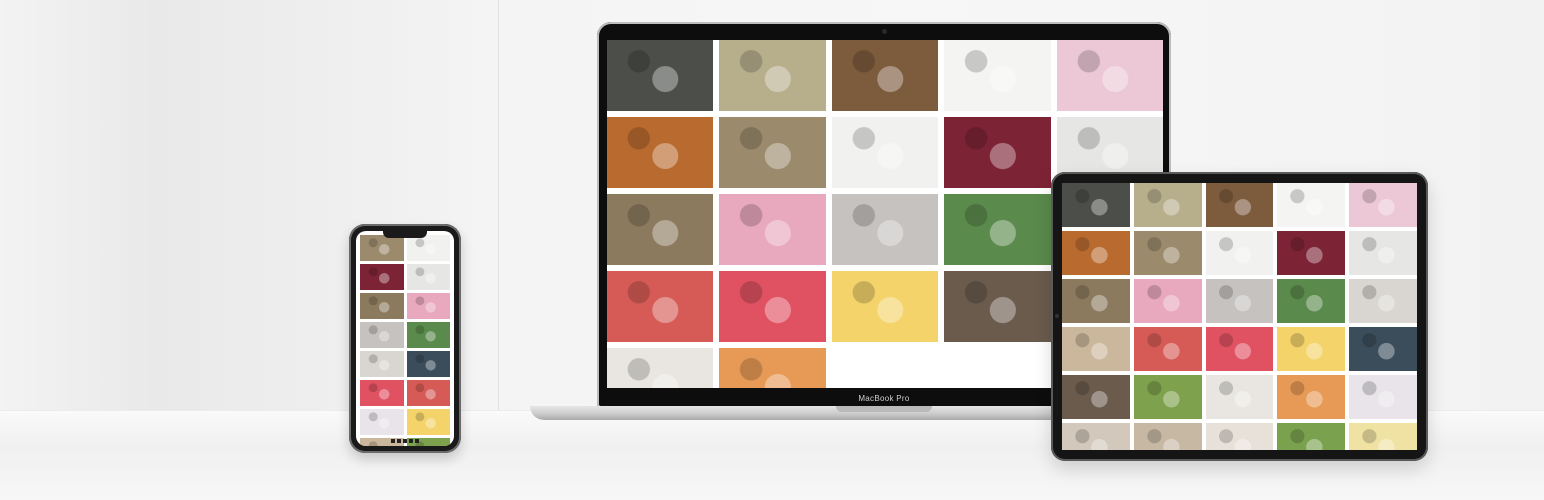 Image resolution: width=1544 pixels, height=500 pixels. I want to click on tablet-screen, so click(1239, 316).